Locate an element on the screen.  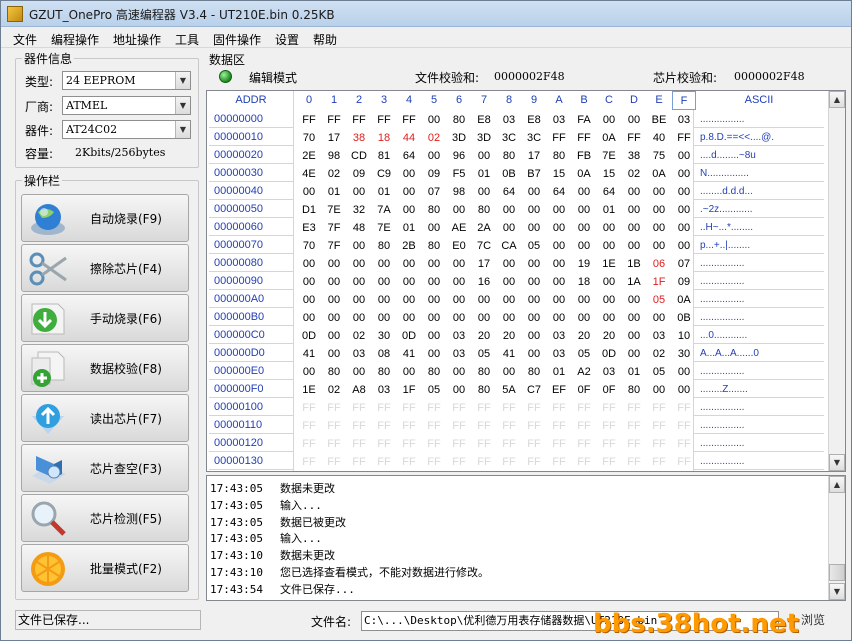
byte-cell: 0F is located at coordinates (609, 390).